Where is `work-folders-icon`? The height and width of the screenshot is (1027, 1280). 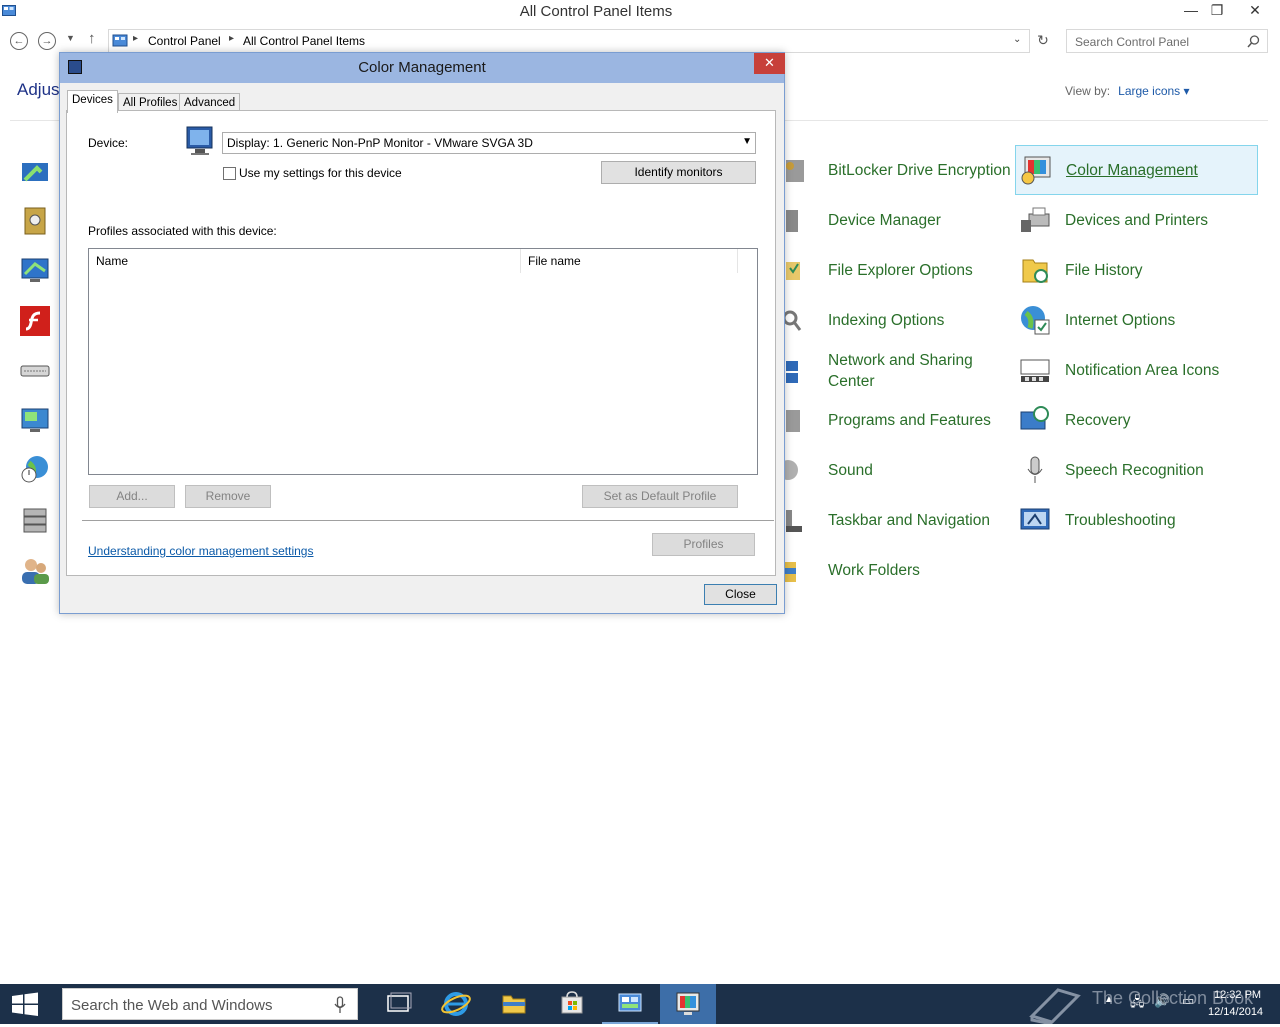
work-folders-icon is located at coordinates (790, 572).